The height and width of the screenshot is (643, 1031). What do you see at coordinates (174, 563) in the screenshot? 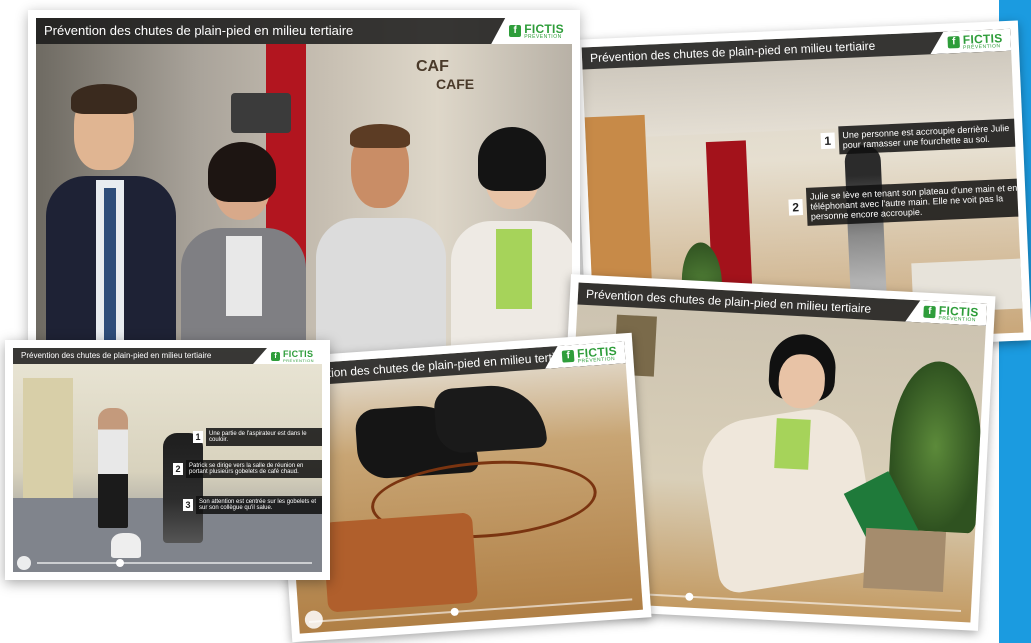
I see `progress-bar` at bounding box center [174, 563].